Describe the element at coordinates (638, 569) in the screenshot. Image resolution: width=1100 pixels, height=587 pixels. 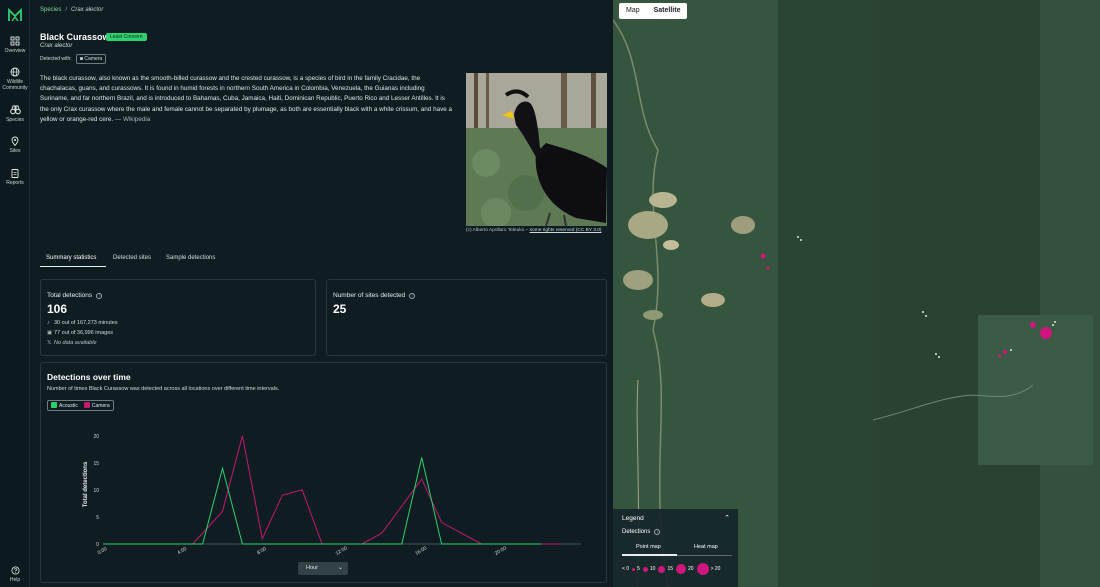
I see `scale-label: 5` at that location.